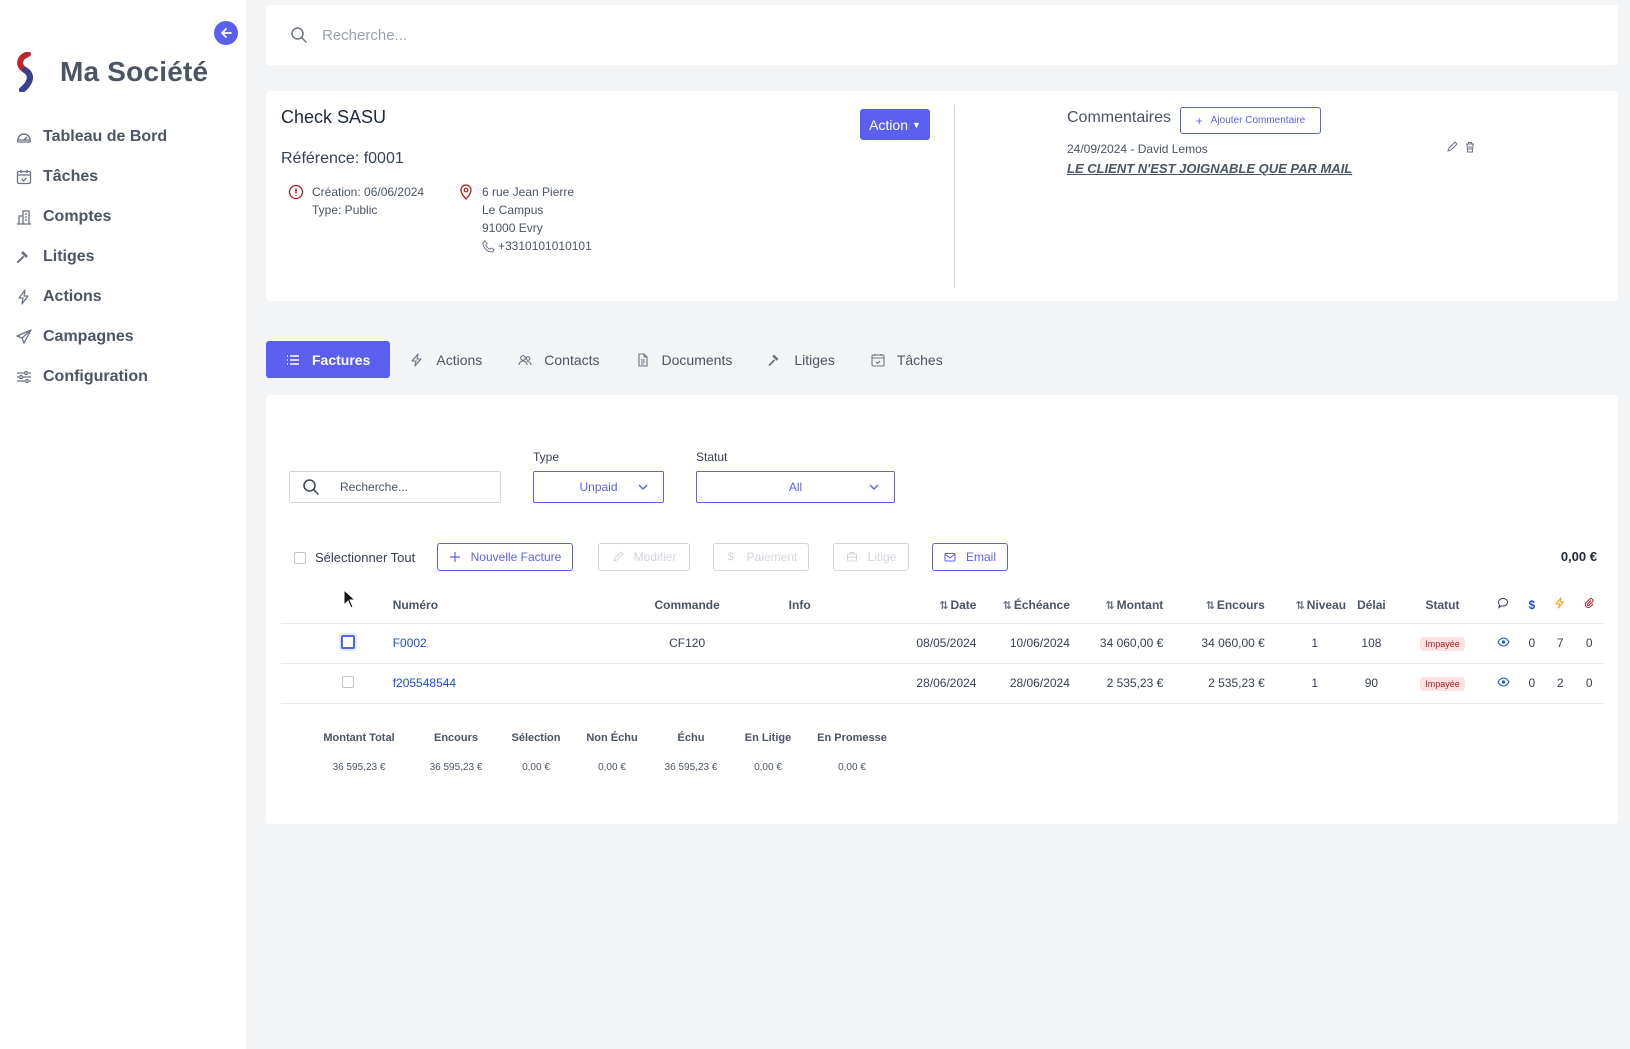 This screenshot has width=1630, height=1049. Describe the element at coordinates (1210, 168) in the screenshot. I see `comment-text: LE CLIENT N'EST JOIGNABLE QUE PAR MAIL` at that location.